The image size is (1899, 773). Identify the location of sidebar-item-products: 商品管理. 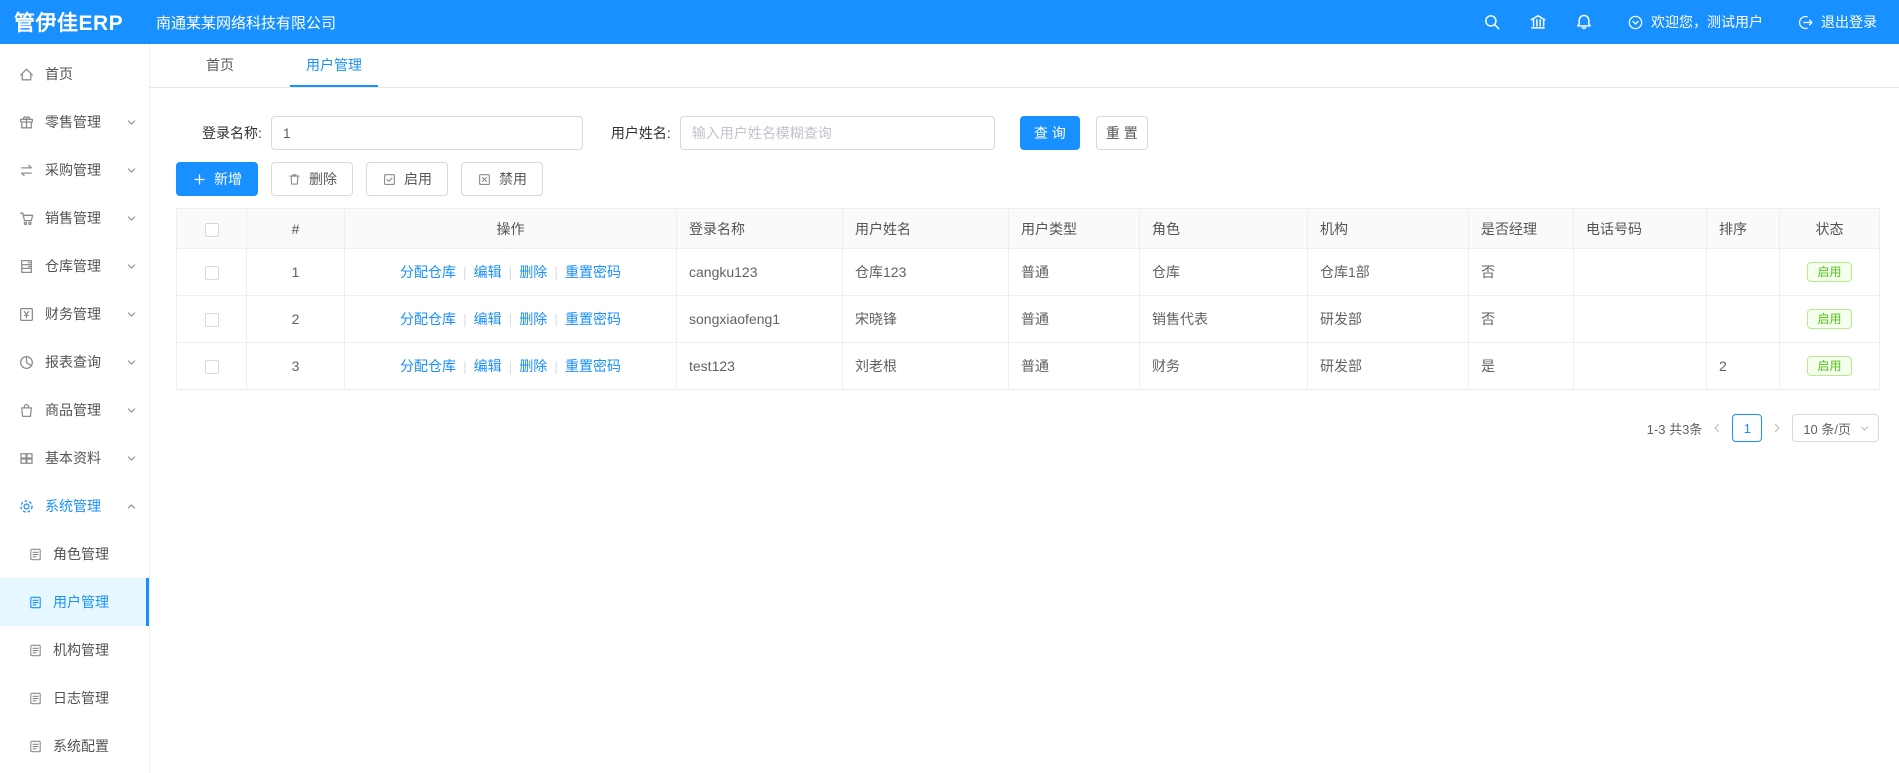
(74, 410).